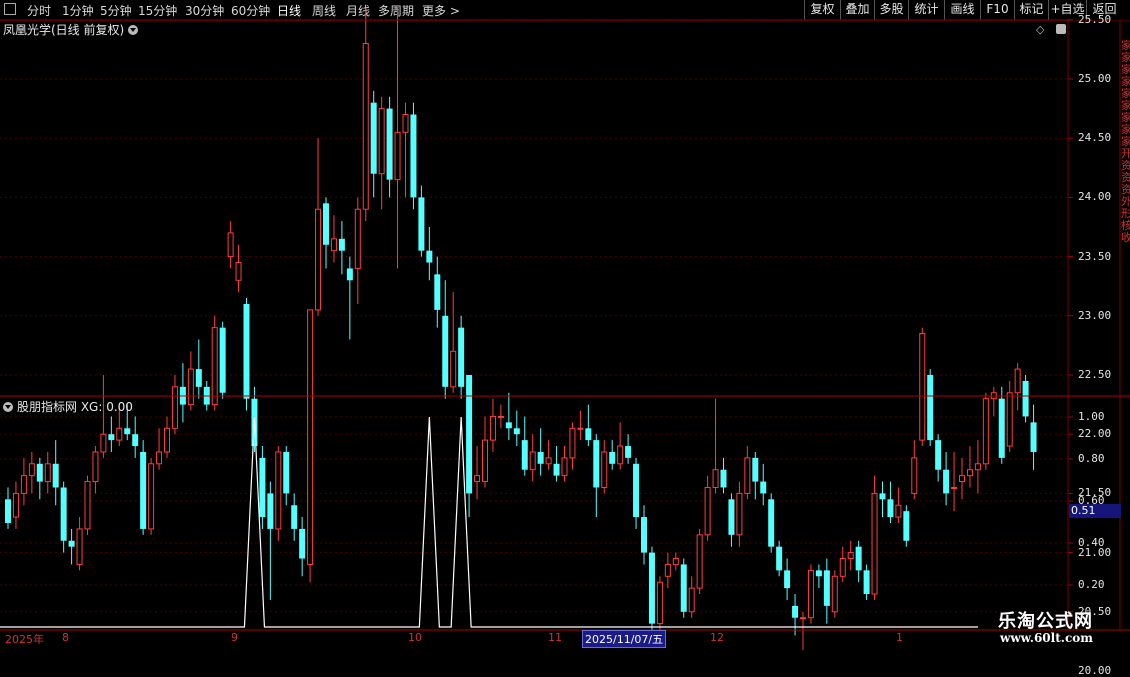  I want to click on indicator-tick-label: 0.40, so click(1091, 542).